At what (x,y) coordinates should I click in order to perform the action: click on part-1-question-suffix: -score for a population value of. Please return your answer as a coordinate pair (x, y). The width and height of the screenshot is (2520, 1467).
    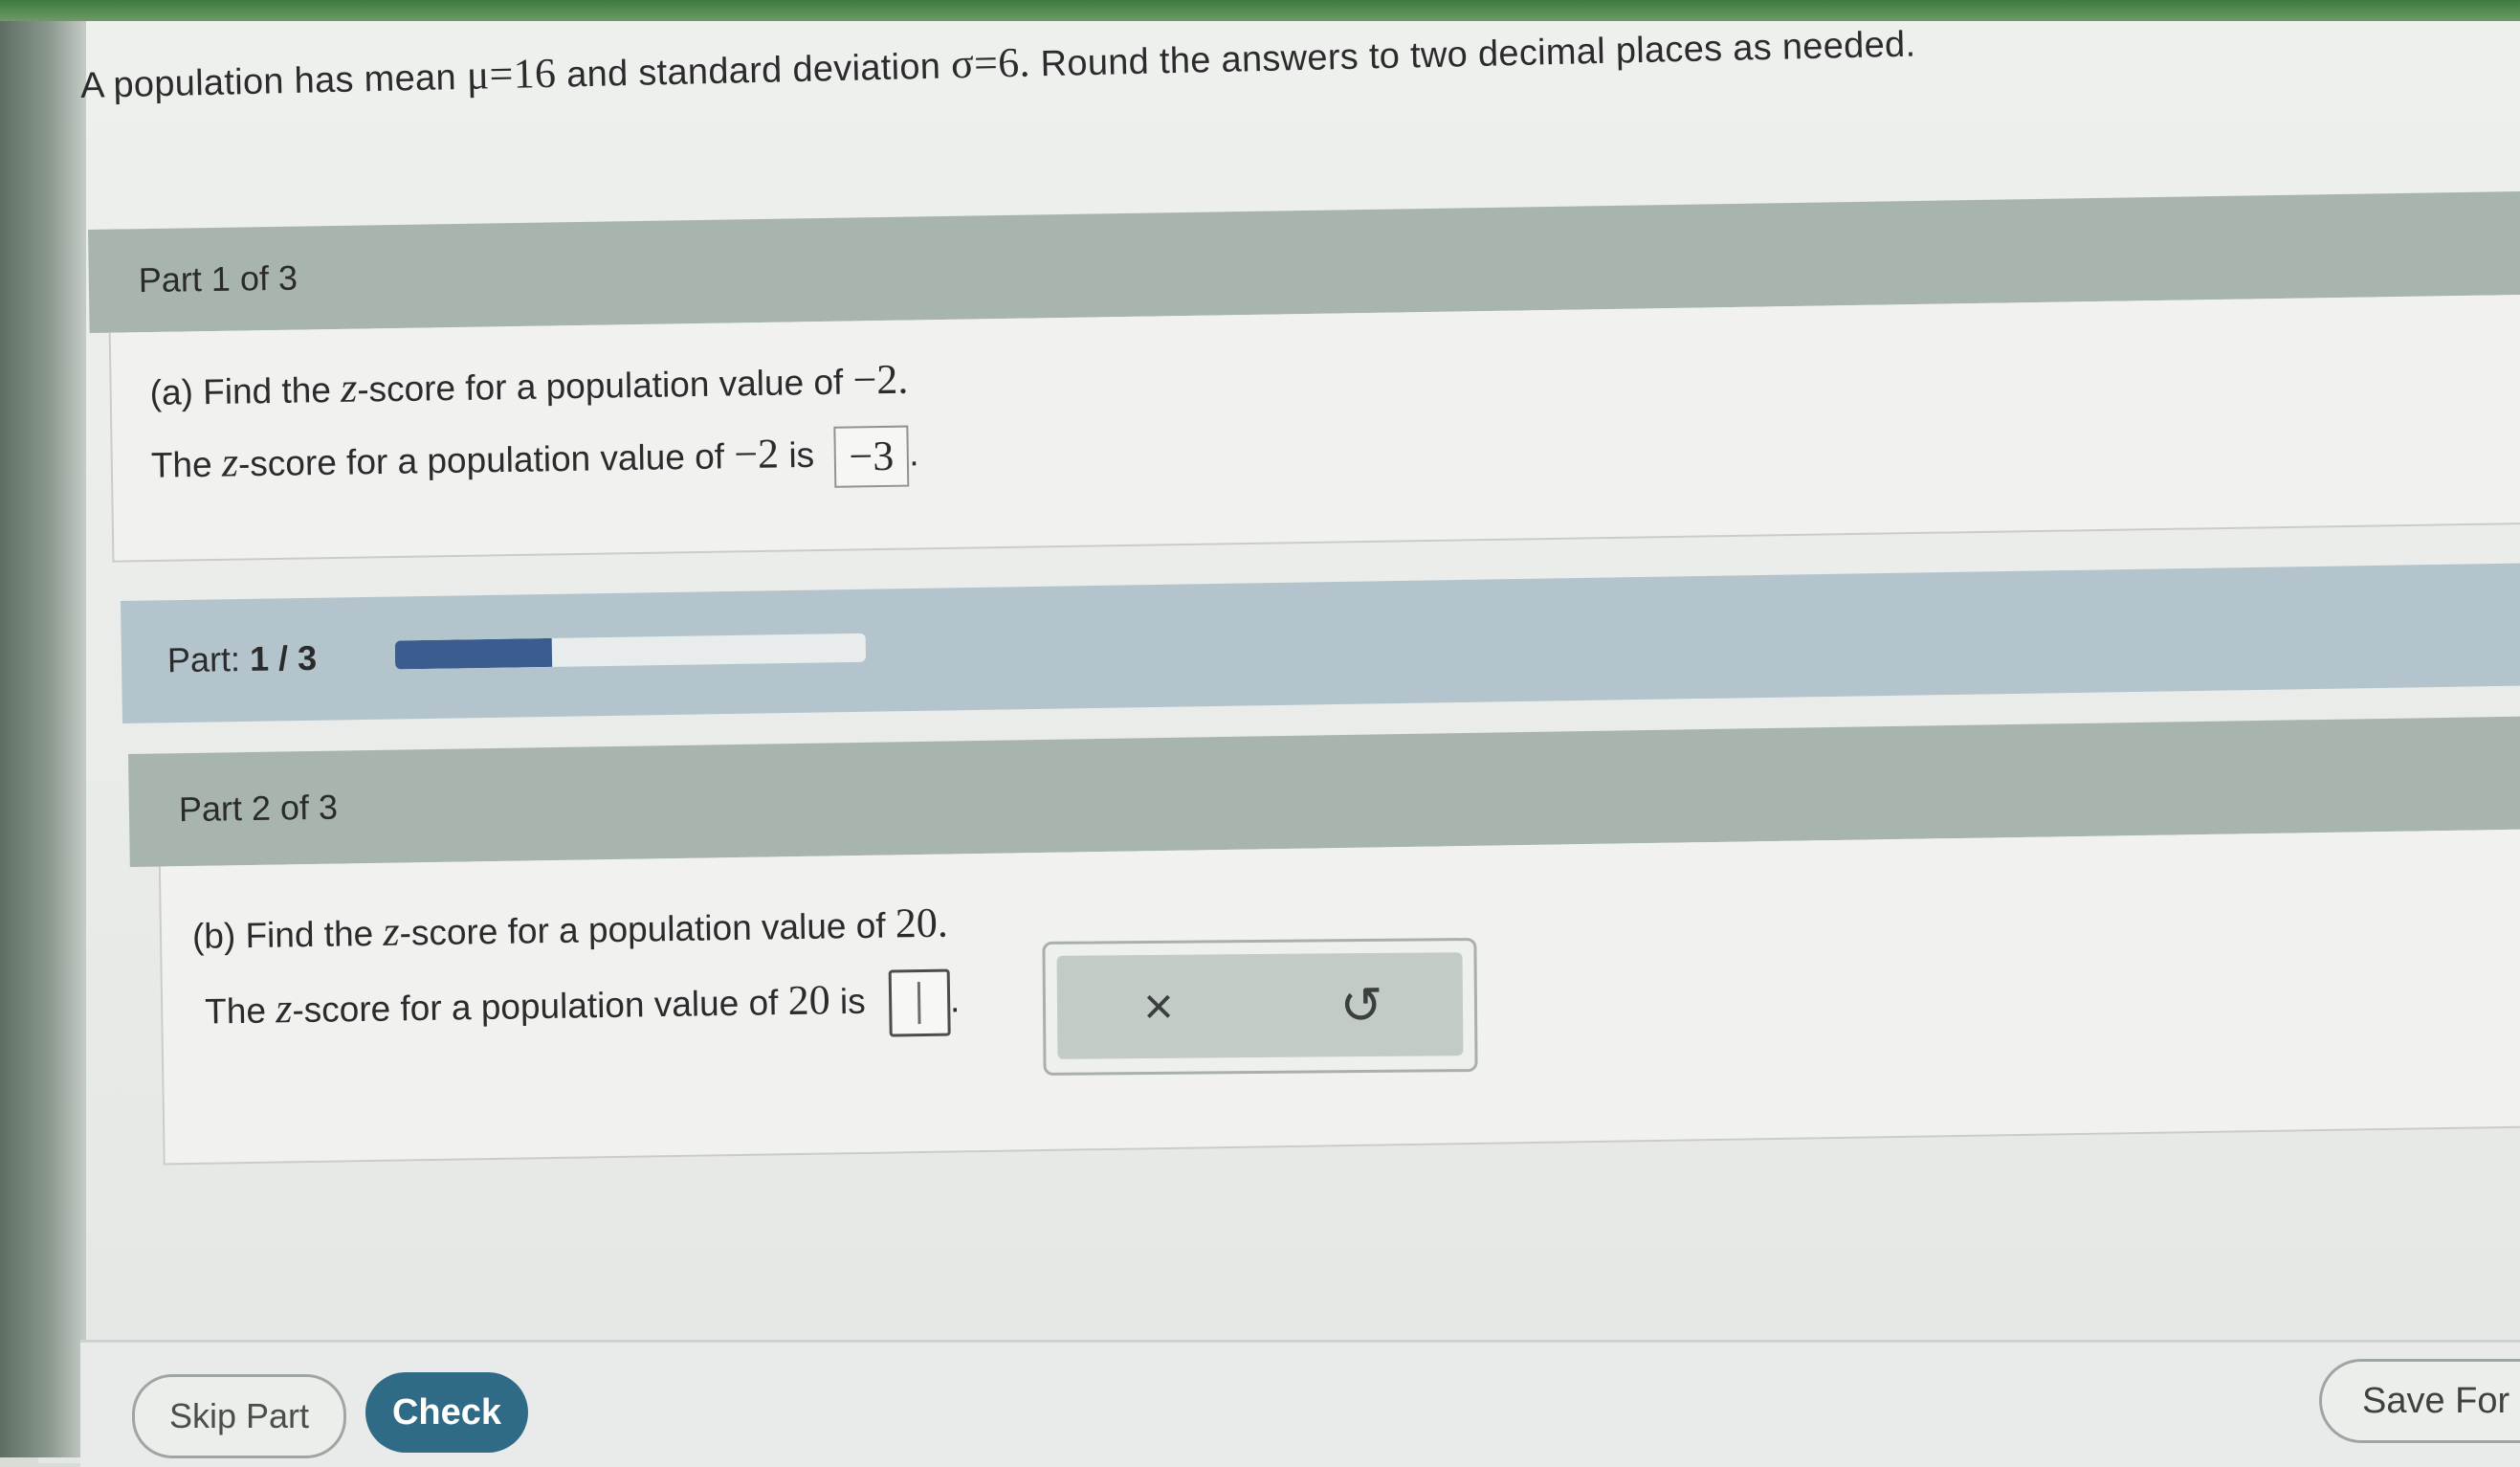
    Looking at the image, I should click on (600, 386).